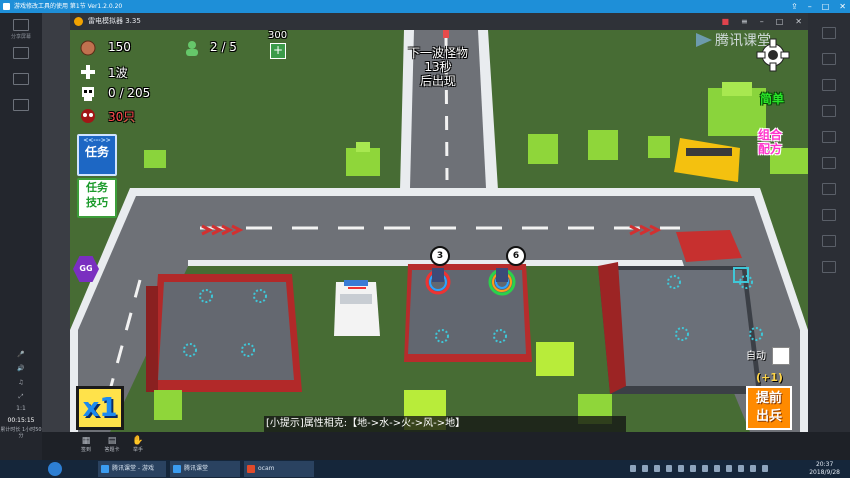 The image size is (850, 478). Describe the element at coordinates (97, 140) in the screenshot. I see `task-arrows: <<--->>` at that location.